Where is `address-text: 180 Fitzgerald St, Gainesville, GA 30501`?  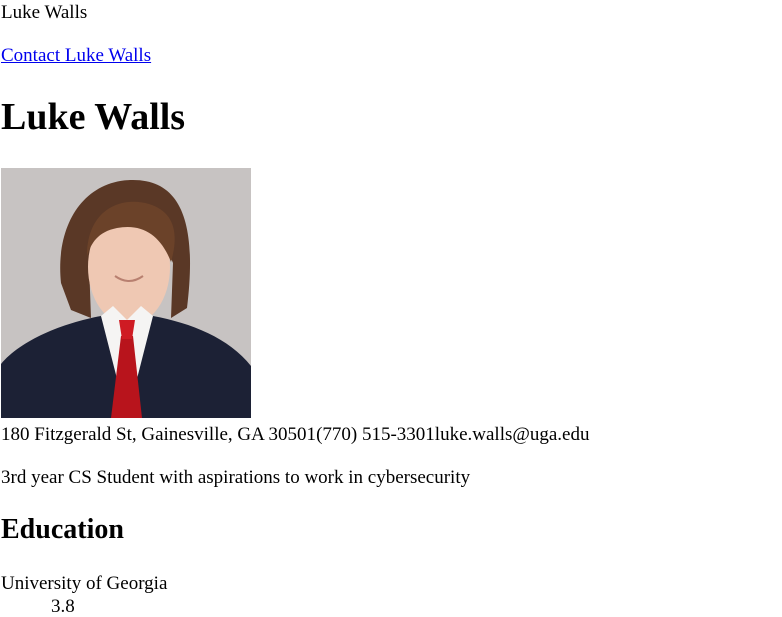 address-text: 180 Fitzgerald St, Gainesville, GA 30501 is located at coordinates (159, 434).